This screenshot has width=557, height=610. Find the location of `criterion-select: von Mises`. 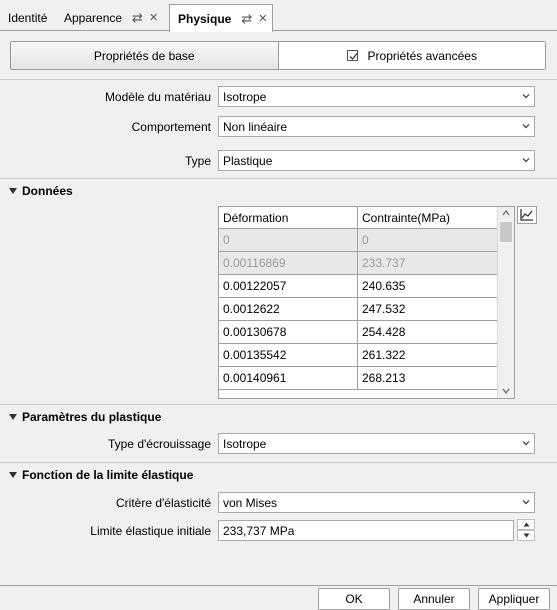

criterion-select: von Mises is located at coordinates (376, 502).